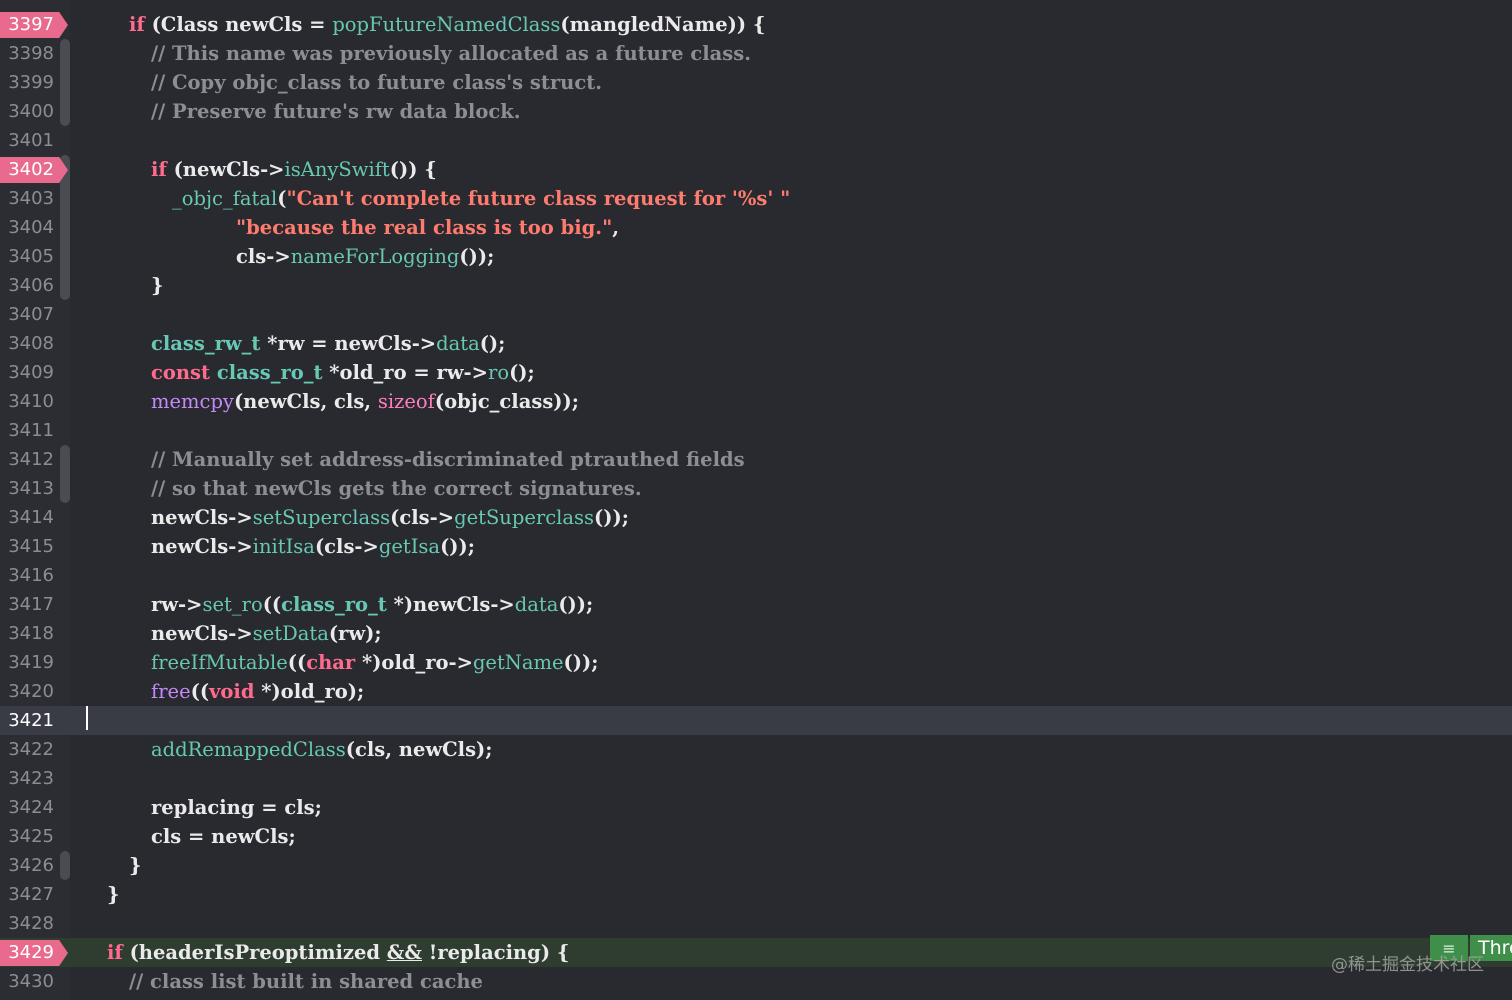  Describe the element at coordinates (328, 343) in the screenshot. I see `code-text: class_rw_t *rw = newCls->data();` at that location.